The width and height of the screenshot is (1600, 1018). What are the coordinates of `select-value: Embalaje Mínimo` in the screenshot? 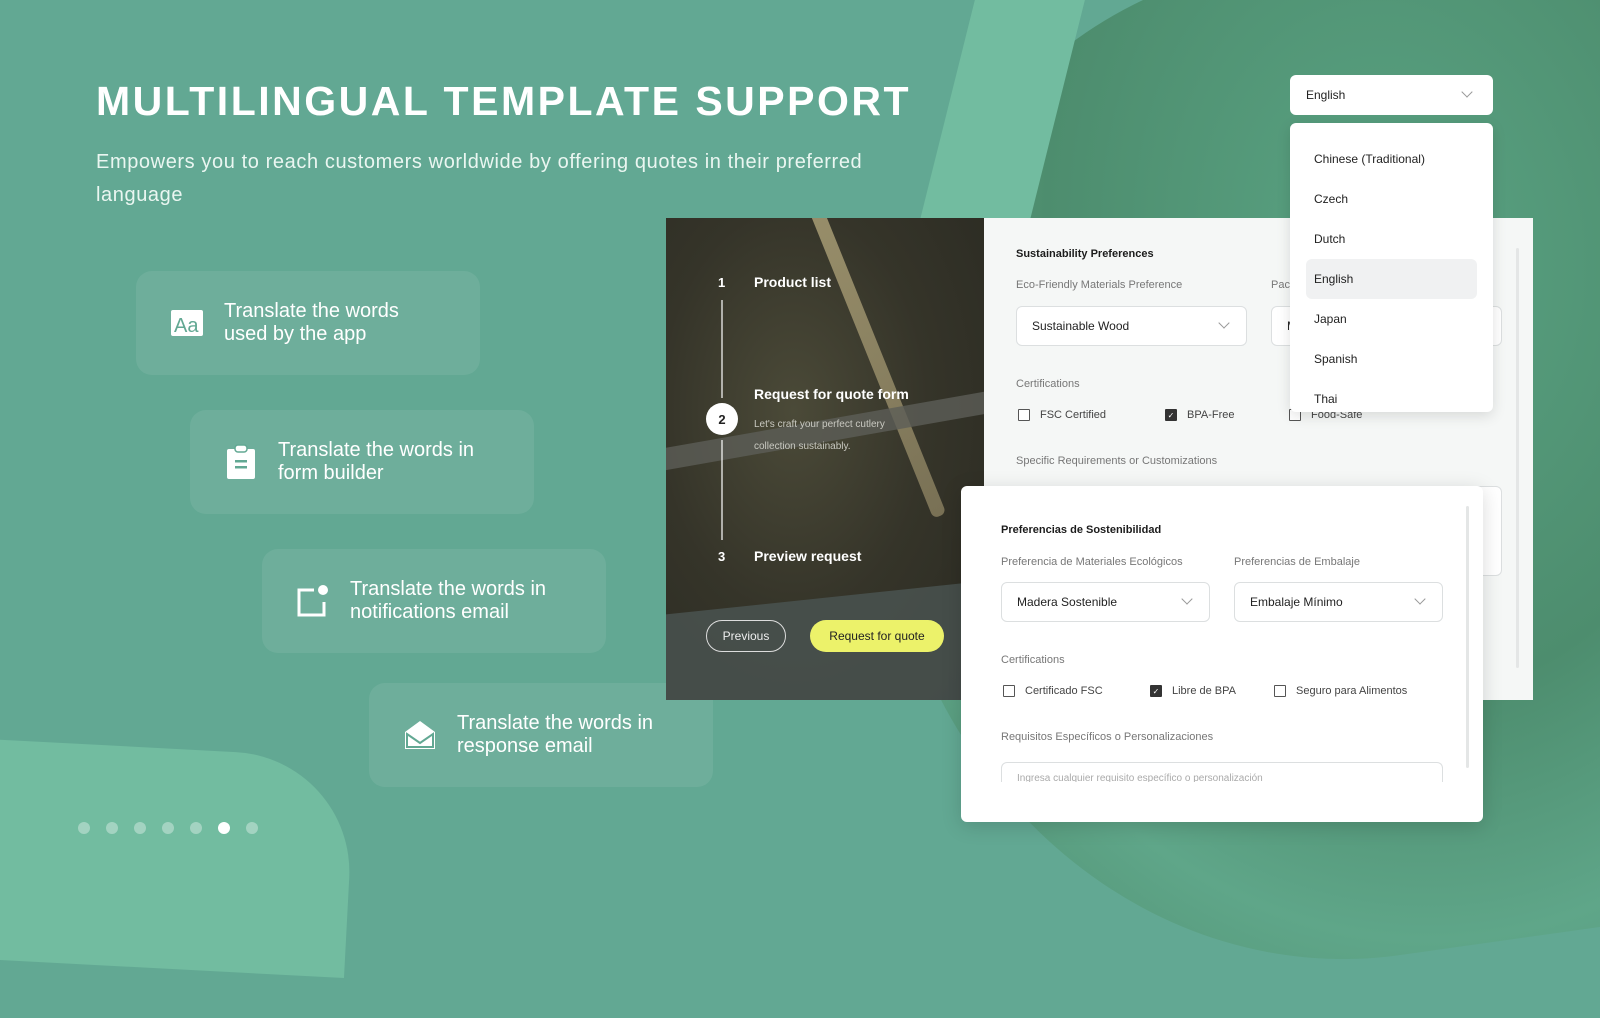 It's located at (1296, 602).